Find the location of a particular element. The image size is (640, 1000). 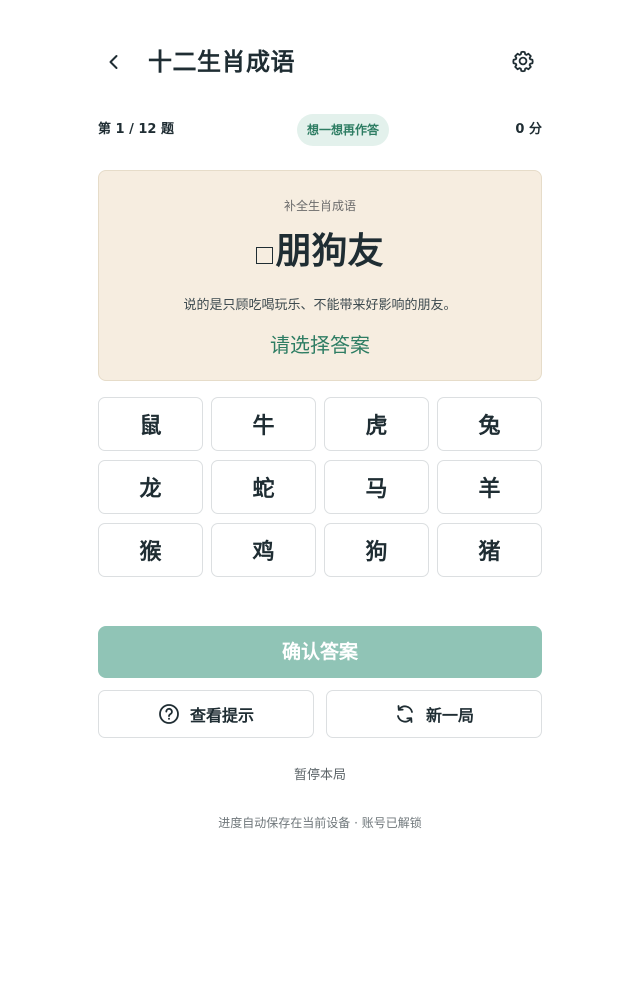

option-tiger: 虎 is located at coordinates (376, 424).